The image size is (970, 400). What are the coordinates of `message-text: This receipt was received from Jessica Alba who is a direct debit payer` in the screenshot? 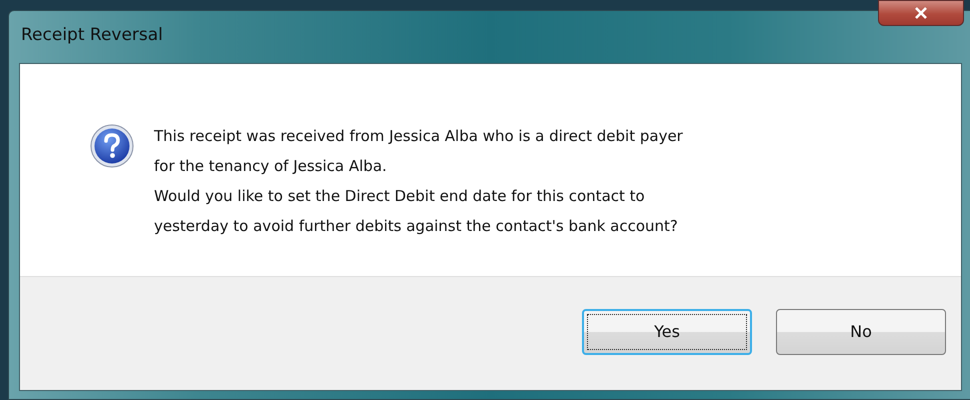 It's located at (418, 136).